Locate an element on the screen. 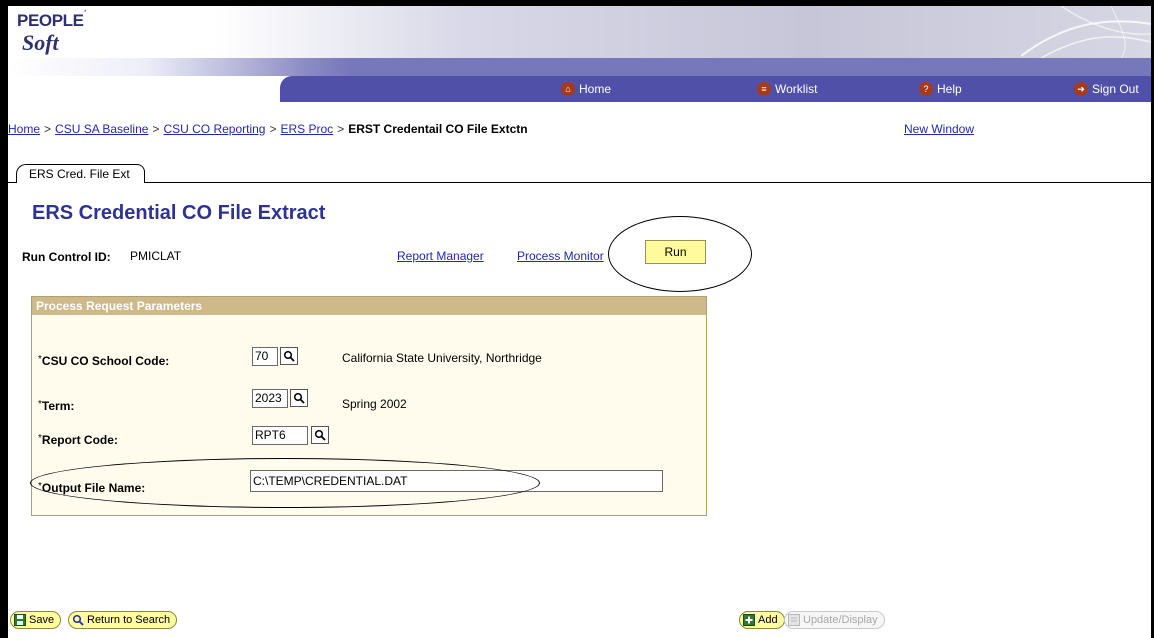  nav-worklist: ≡ Worklist is located at coordinates (787, 89).